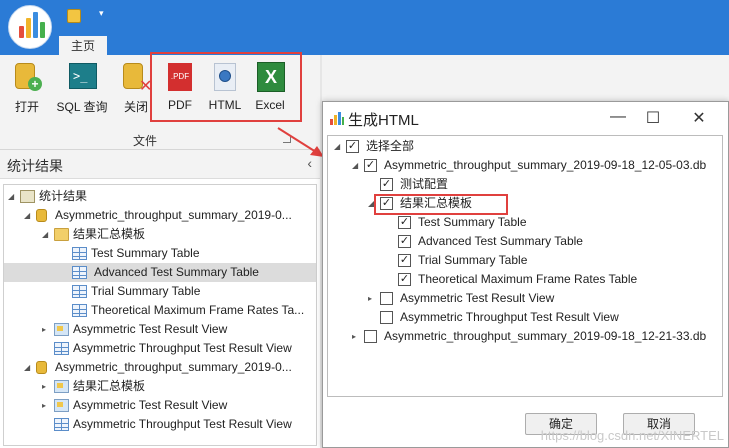 The height and width of the screenshot is (448, 729). Describe the element at coordinates (41, 215) in the screenshot. I see `database-icon` at that location.